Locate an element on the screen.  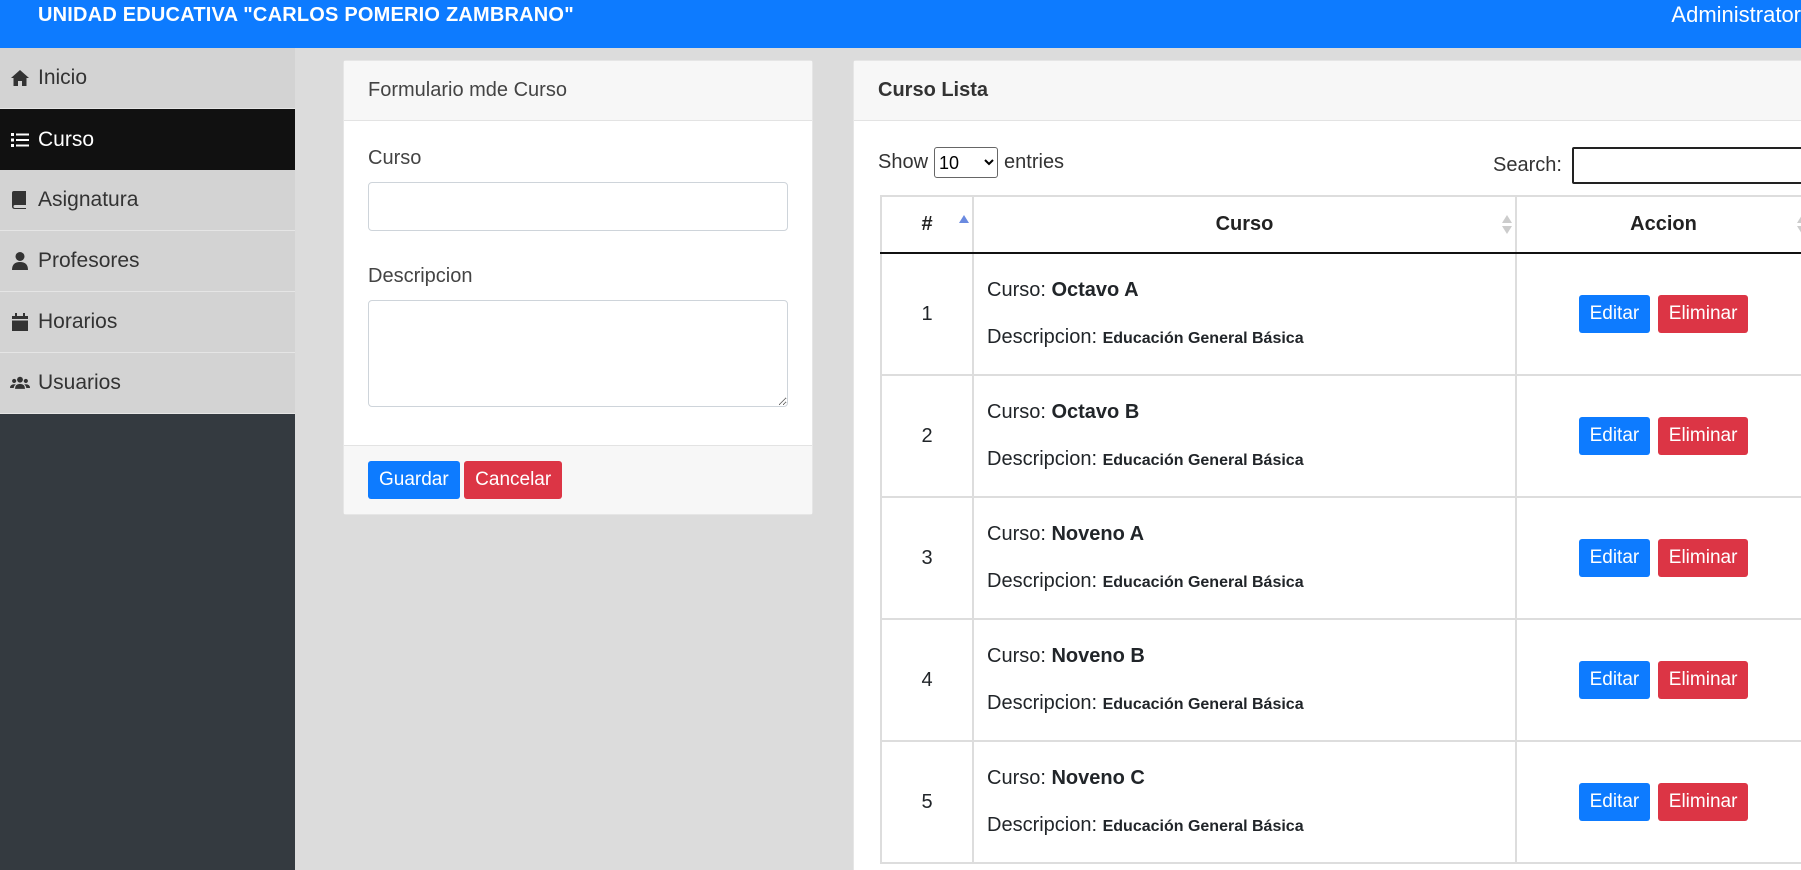
sidebar-item-profesores: Profesores is located at coordinates (147, 261).